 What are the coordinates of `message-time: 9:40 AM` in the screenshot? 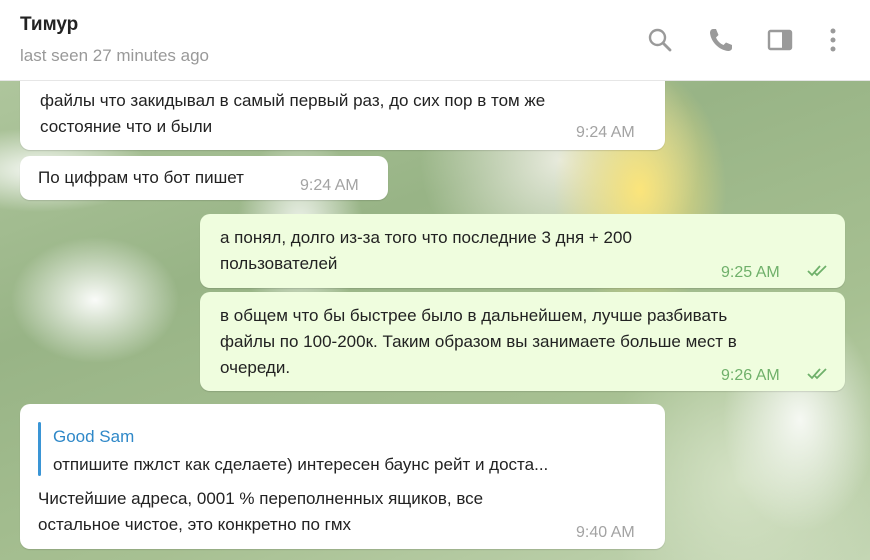 It's located at (605, 532).